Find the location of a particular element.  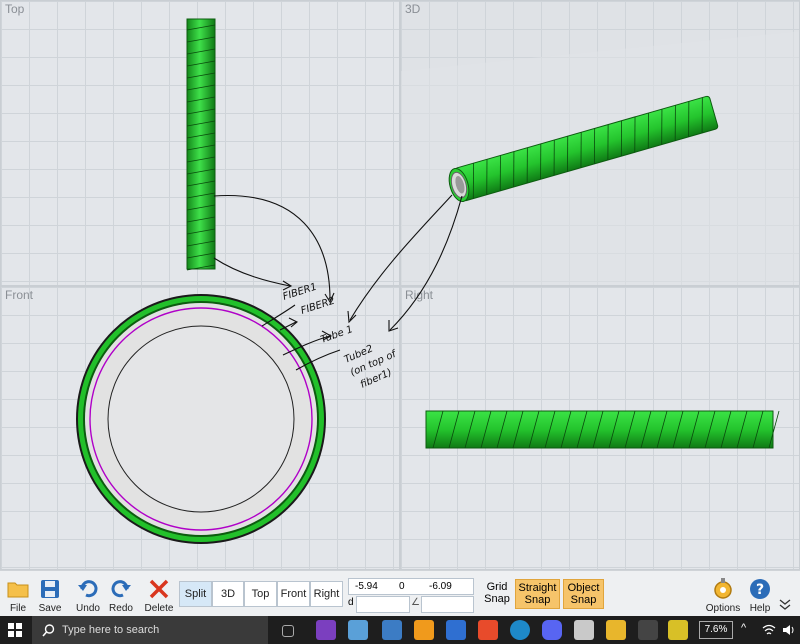

file-button: File is located at coordinates (18, 595).